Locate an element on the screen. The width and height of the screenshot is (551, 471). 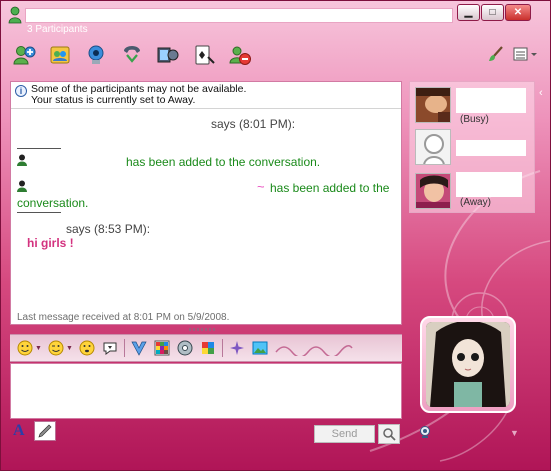
emoticon-button is located at coordinates (25, 348).